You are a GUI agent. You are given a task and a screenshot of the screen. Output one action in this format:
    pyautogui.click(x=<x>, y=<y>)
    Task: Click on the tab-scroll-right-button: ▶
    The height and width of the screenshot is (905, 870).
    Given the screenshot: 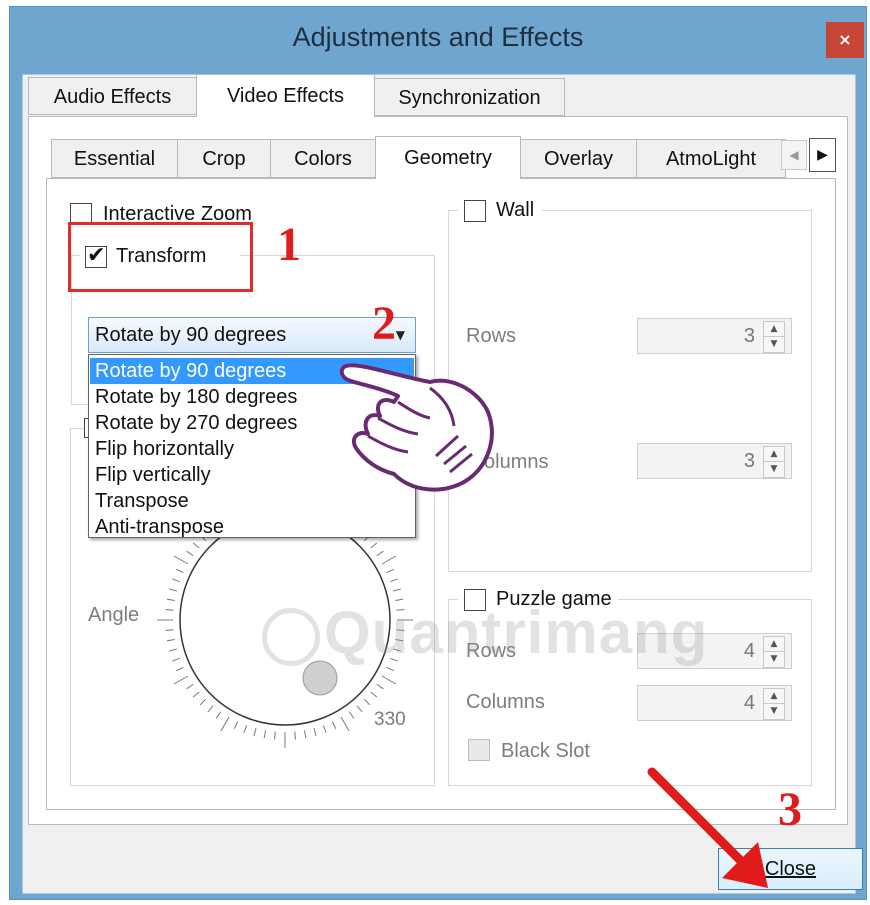 What is the action you would take?
    pyautogui.click(x=822, y=155)
    